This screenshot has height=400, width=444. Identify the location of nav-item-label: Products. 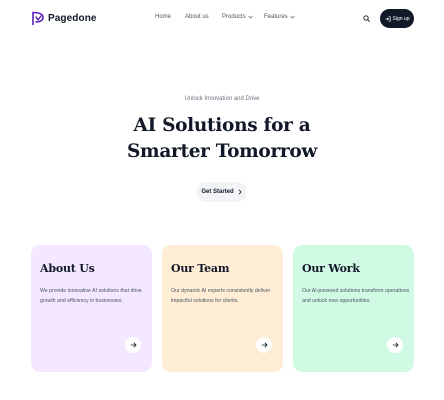
(234, 17).